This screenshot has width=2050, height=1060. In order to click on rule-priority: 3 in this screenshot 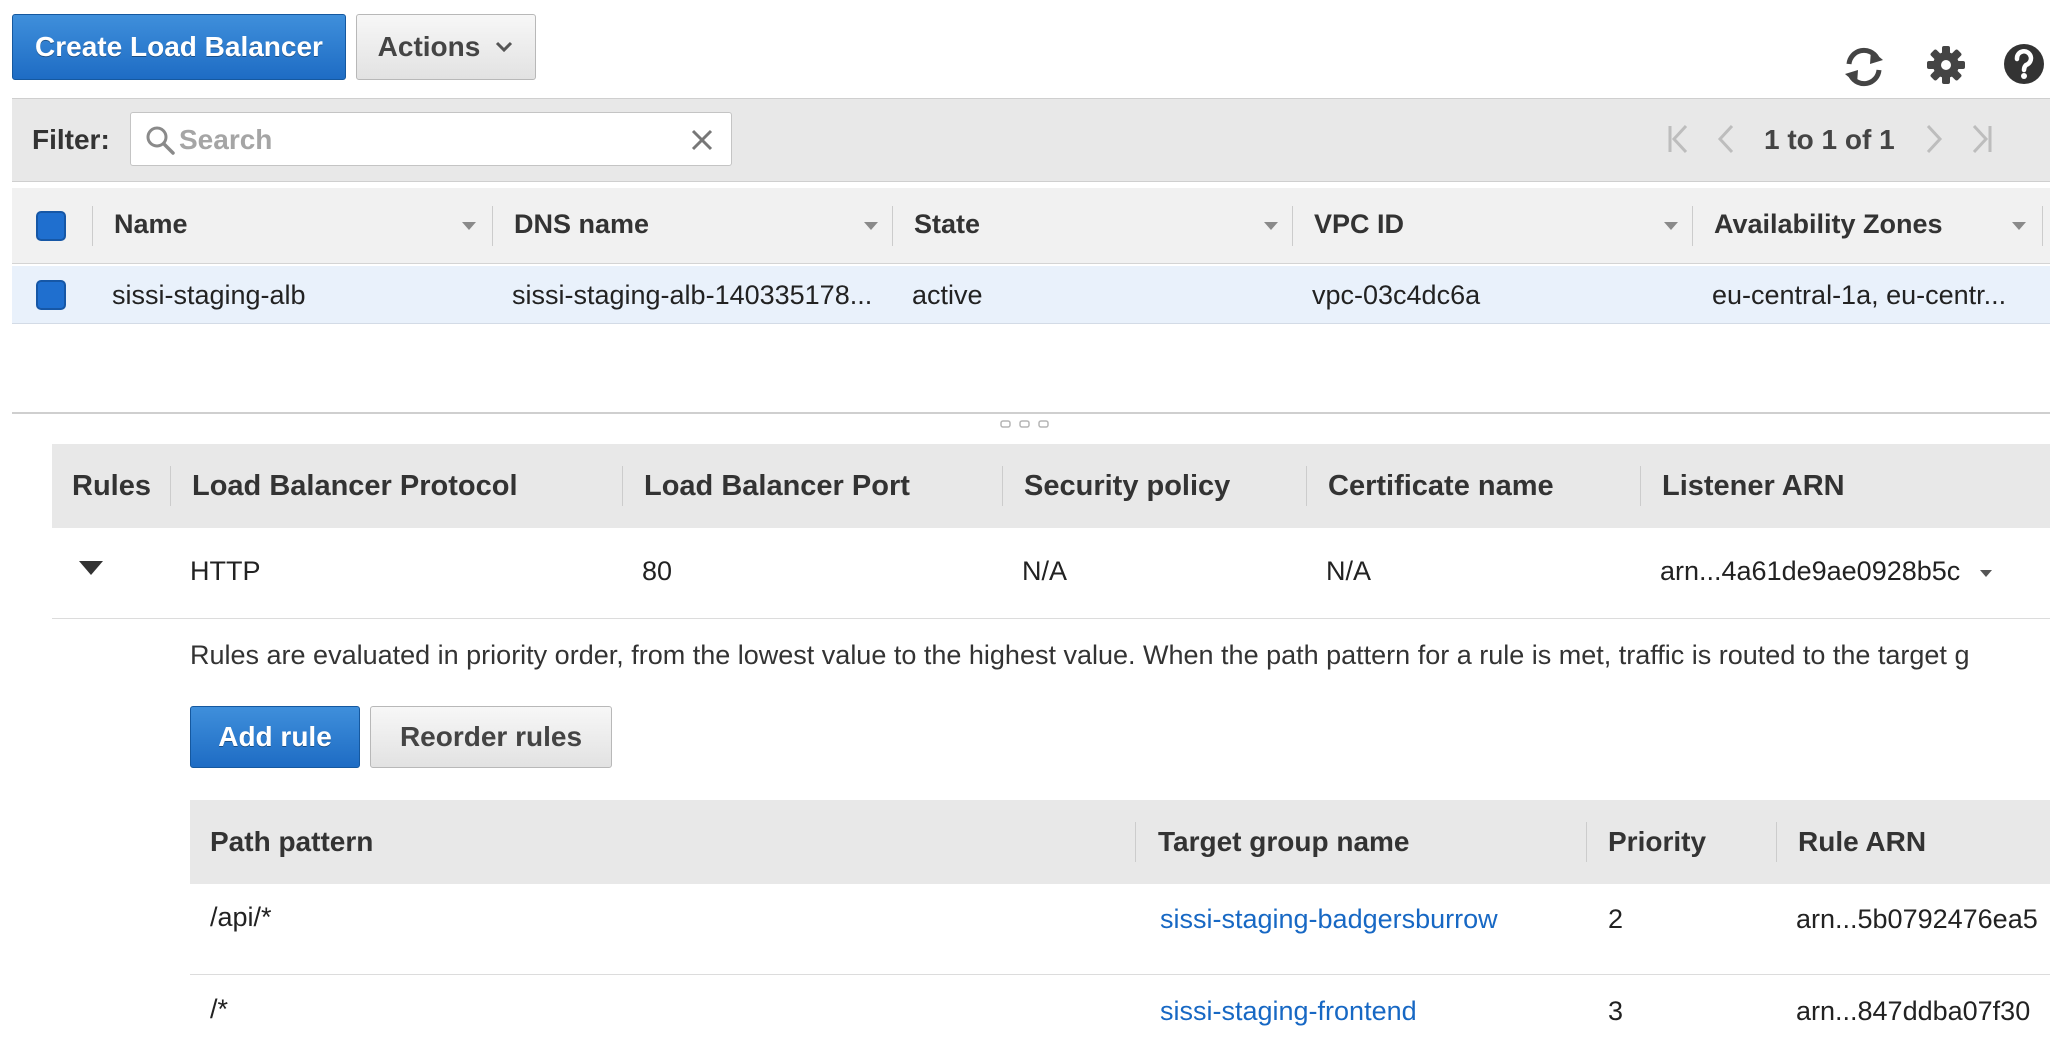, I will do `click(1616, 1011)`.